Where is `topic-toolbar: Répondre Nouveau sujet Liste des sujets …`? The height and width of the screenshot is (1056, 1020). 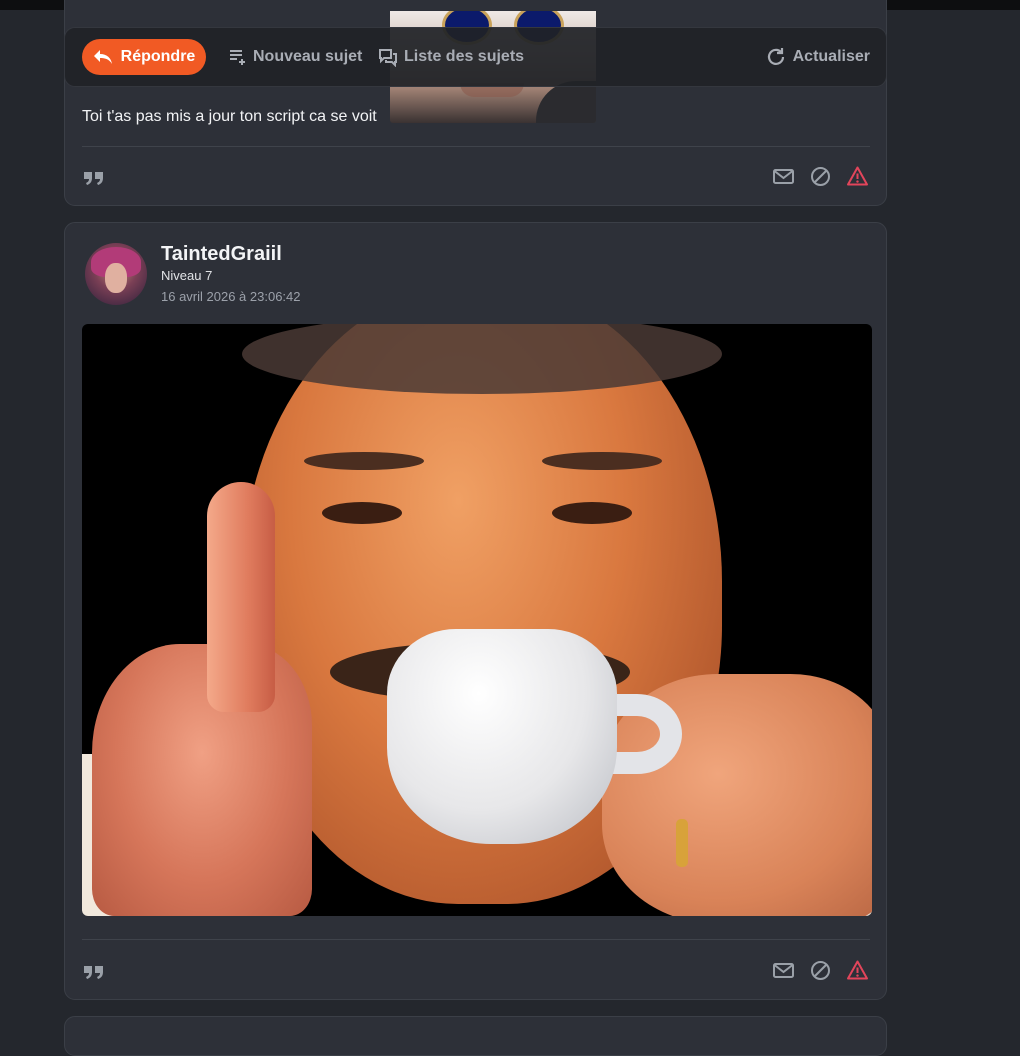 topic-toolbar: Répondre Nouveau sujet Liste des sujets … is located at coordinates (475, 57).